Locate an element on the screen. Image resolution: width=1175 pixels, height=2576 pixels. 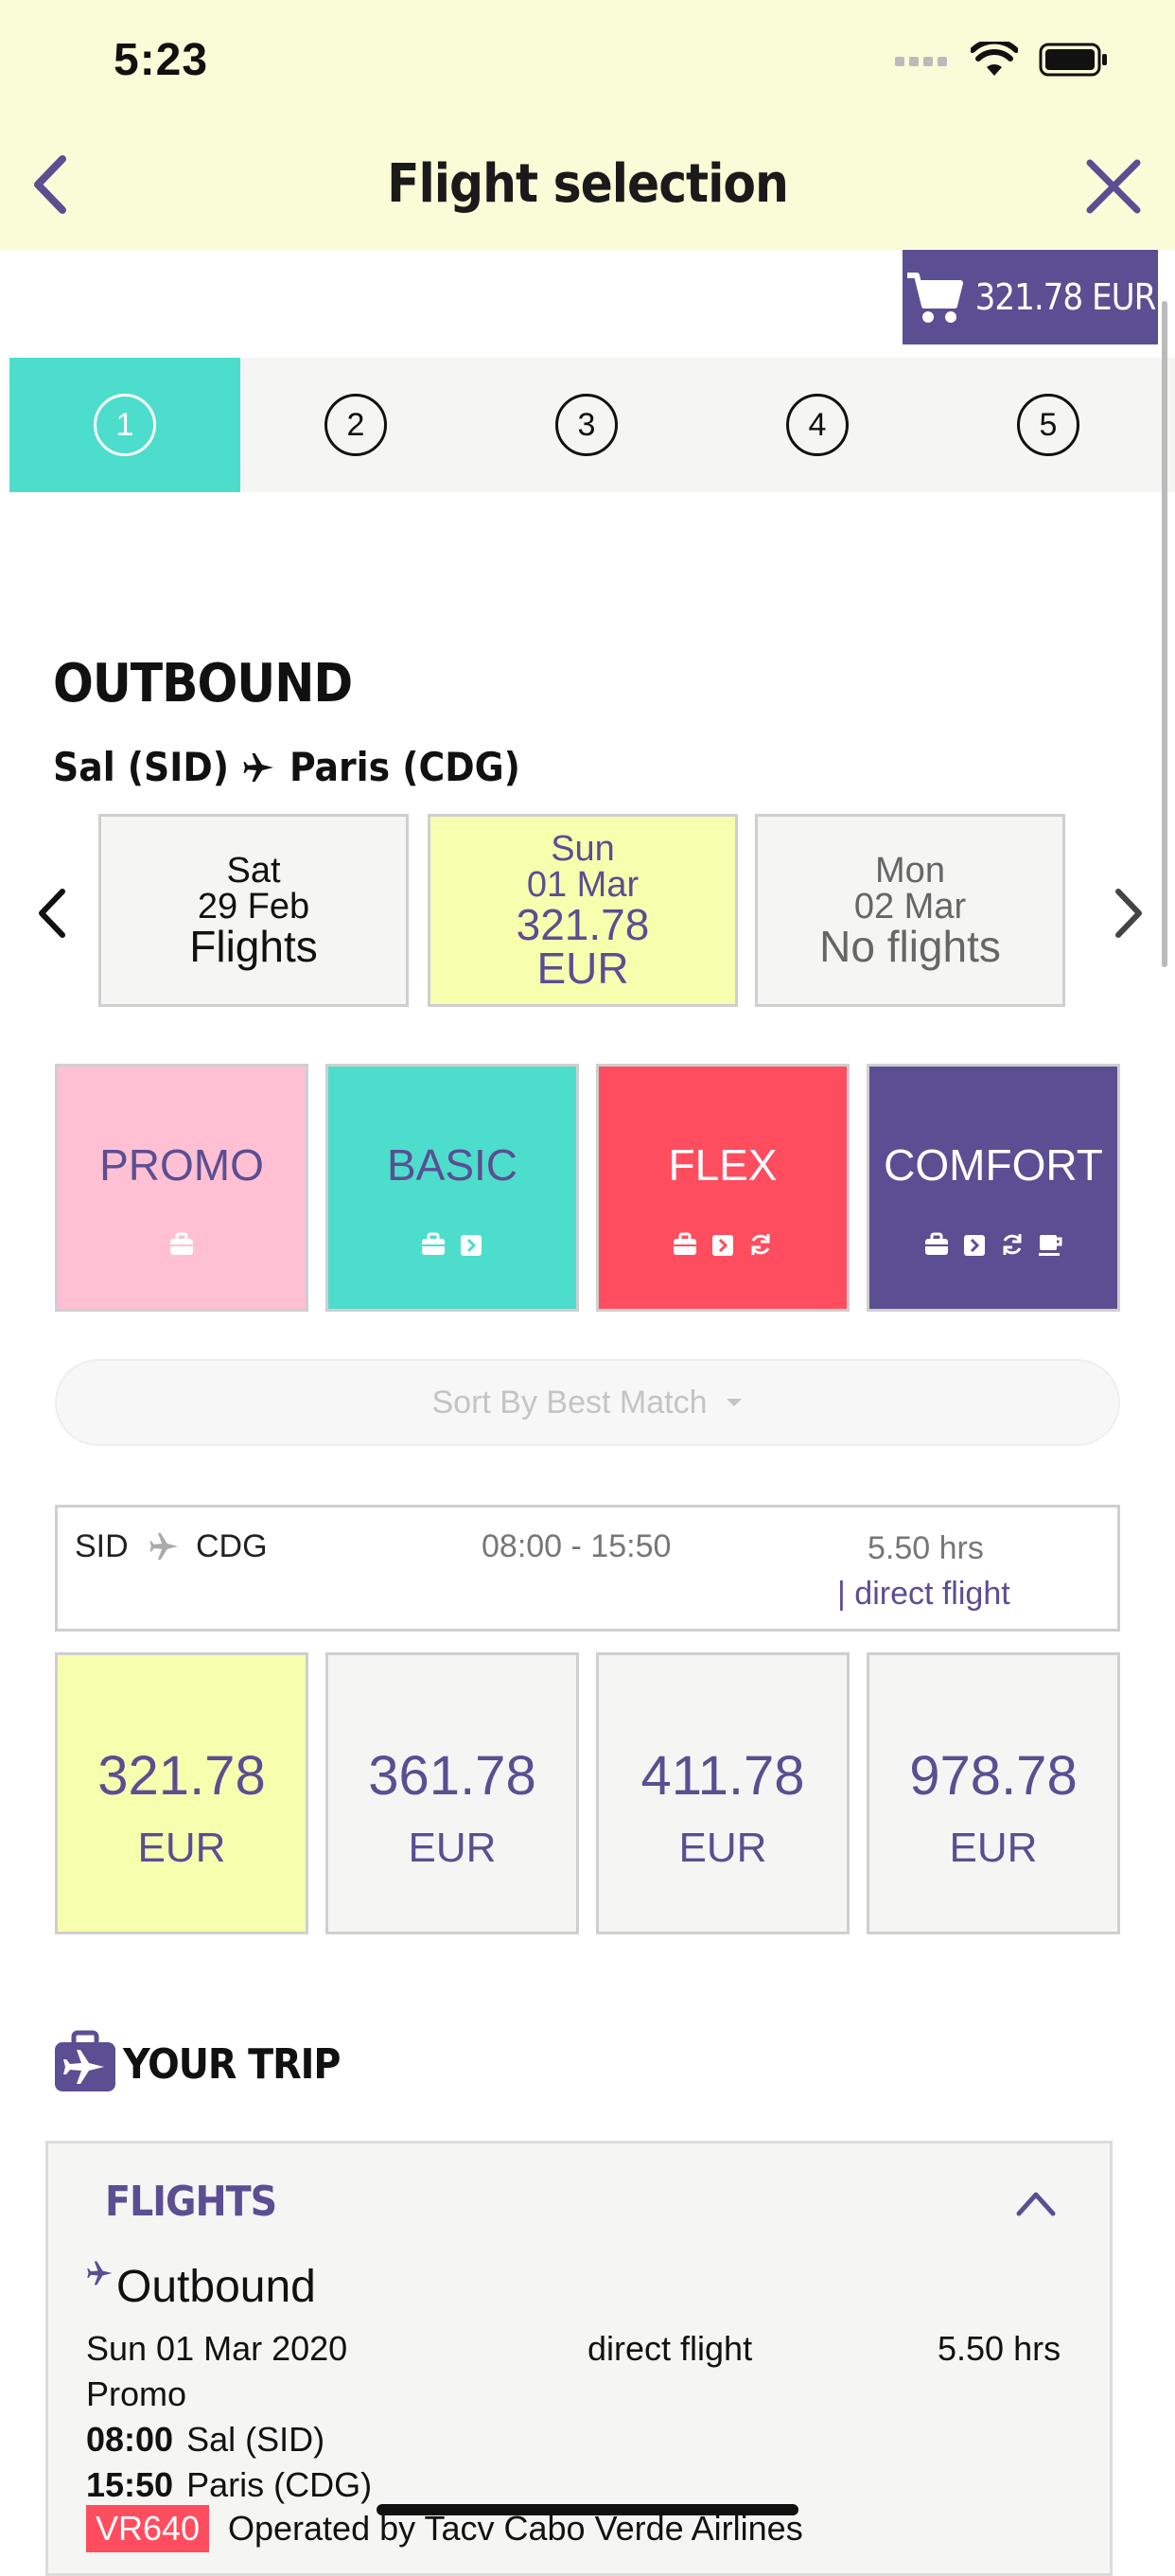
flight-times: 08:00 - 15:50 is located at coordinates (577, 1546).